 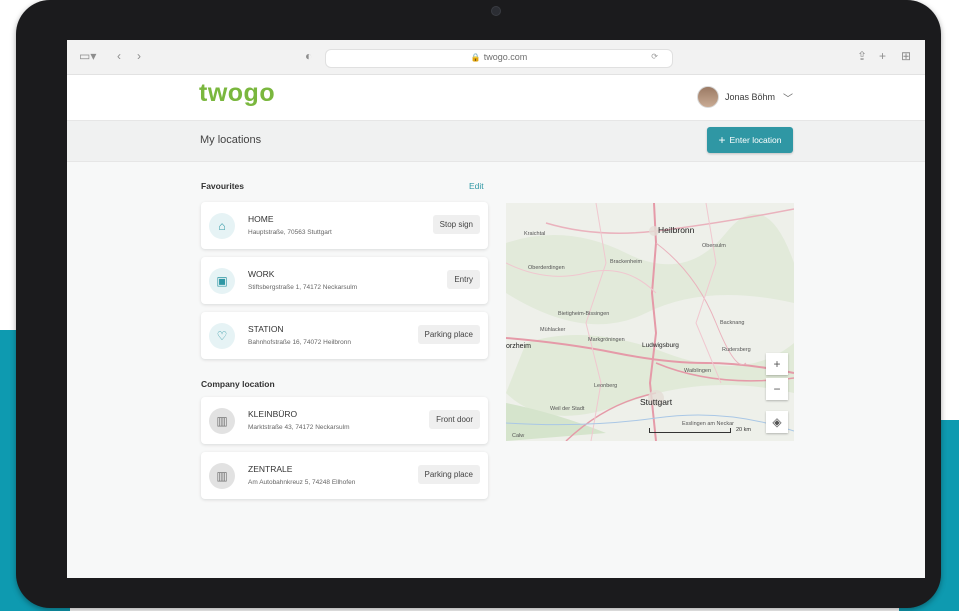 What do you see at coordinates (676, 230) in the screenshot?
I see `map-label: Heilbronn` at bounding box center [676, 230].